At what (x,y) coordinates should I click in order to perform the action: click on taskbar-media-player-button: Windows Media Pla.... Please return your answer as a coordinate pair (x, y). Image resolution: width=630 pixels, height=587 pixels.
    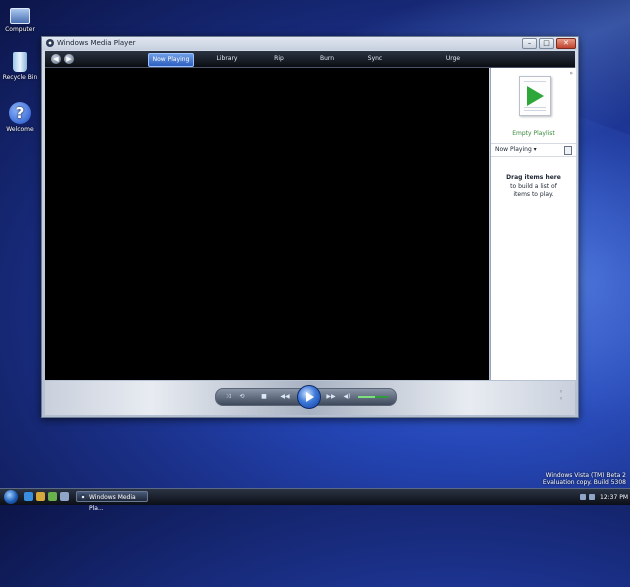
    Looking at the image, I should click on (112, 501).